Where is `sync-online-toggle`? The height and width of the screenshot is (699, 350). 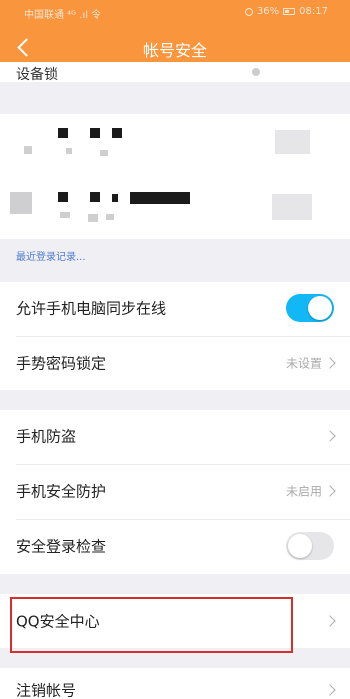
sync-online-toggle is located at coordinates (310, 308).